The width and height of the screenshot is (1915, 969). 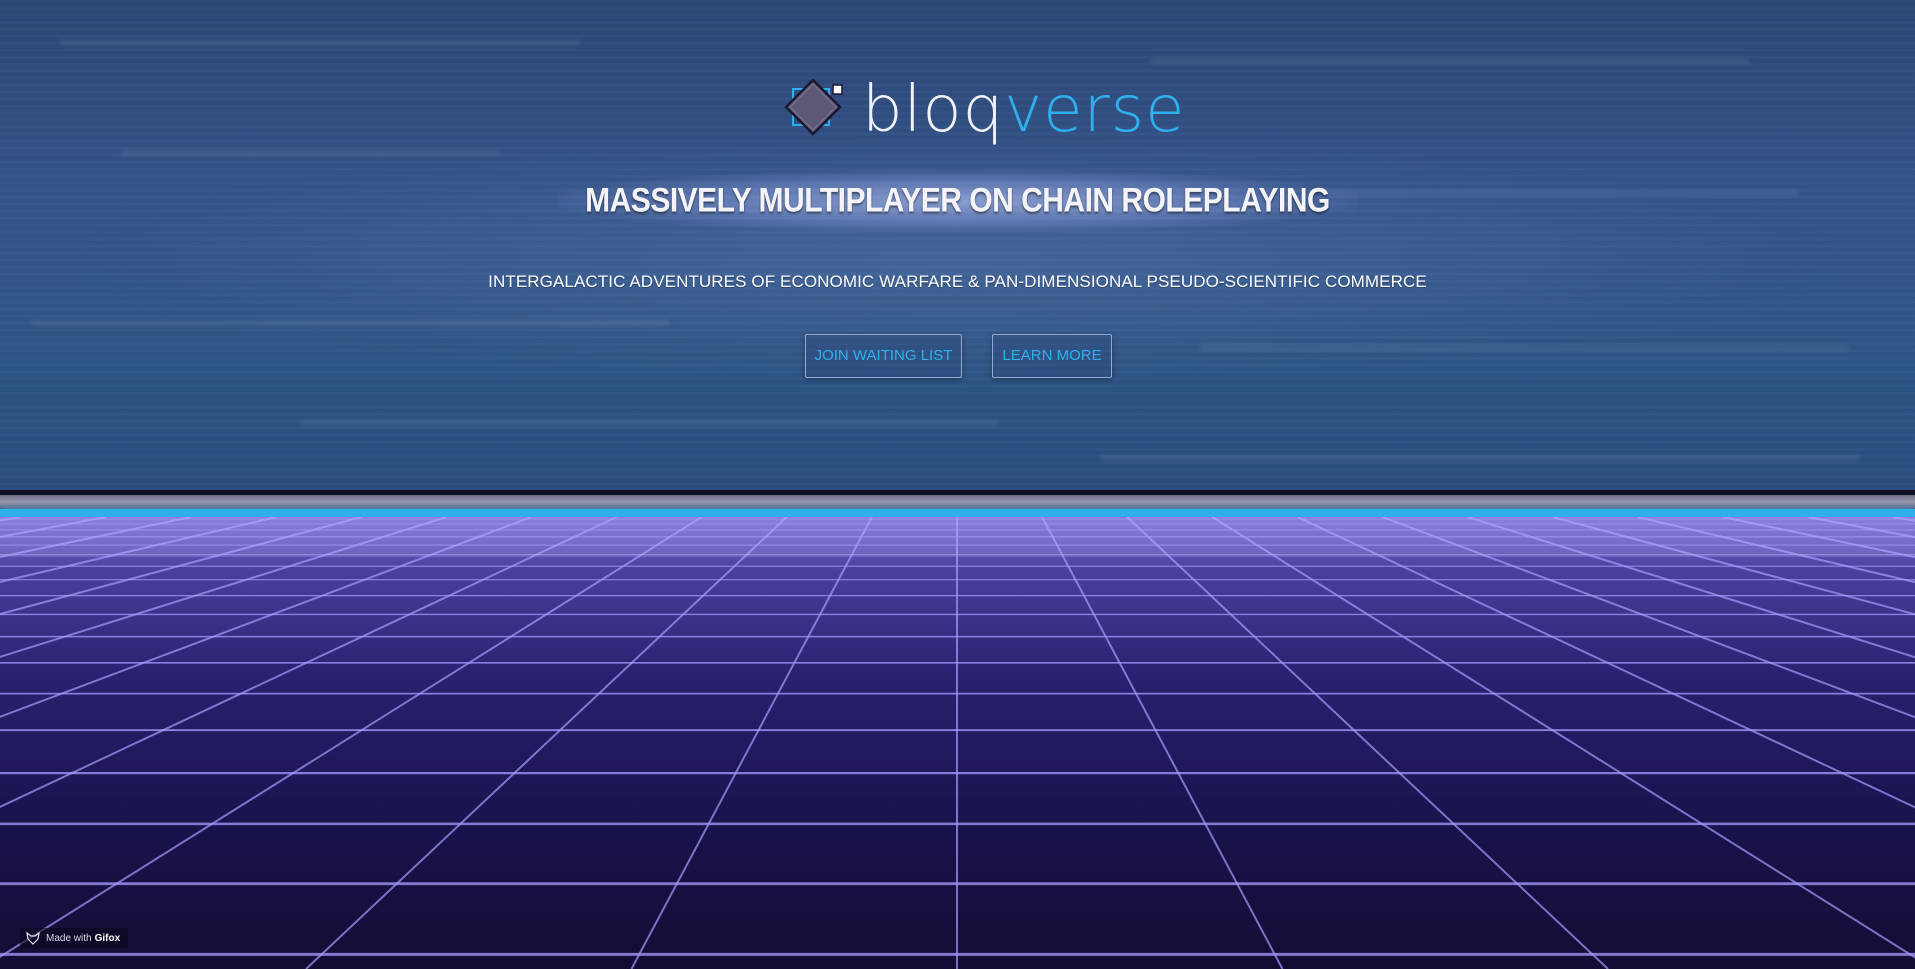 What do you see at coordinates (33, 938) in the screenshot?
I see `fox-icon` at bounding box center [33, 938].